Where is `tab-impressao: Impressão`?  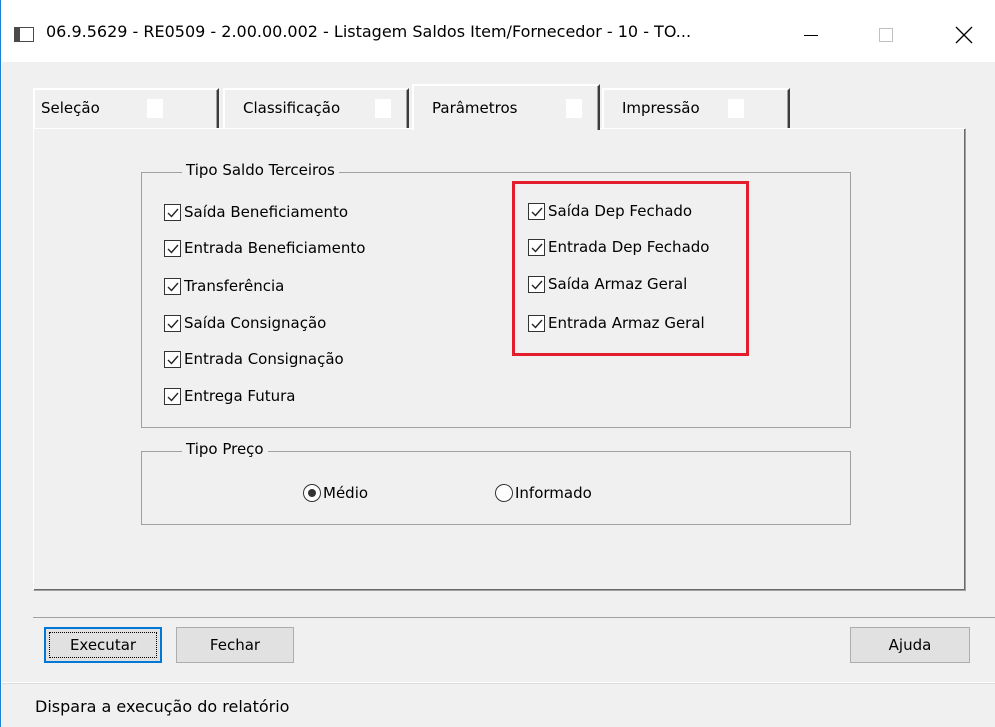 tab-impressao: Impressão is located at coordinates (696, 108).